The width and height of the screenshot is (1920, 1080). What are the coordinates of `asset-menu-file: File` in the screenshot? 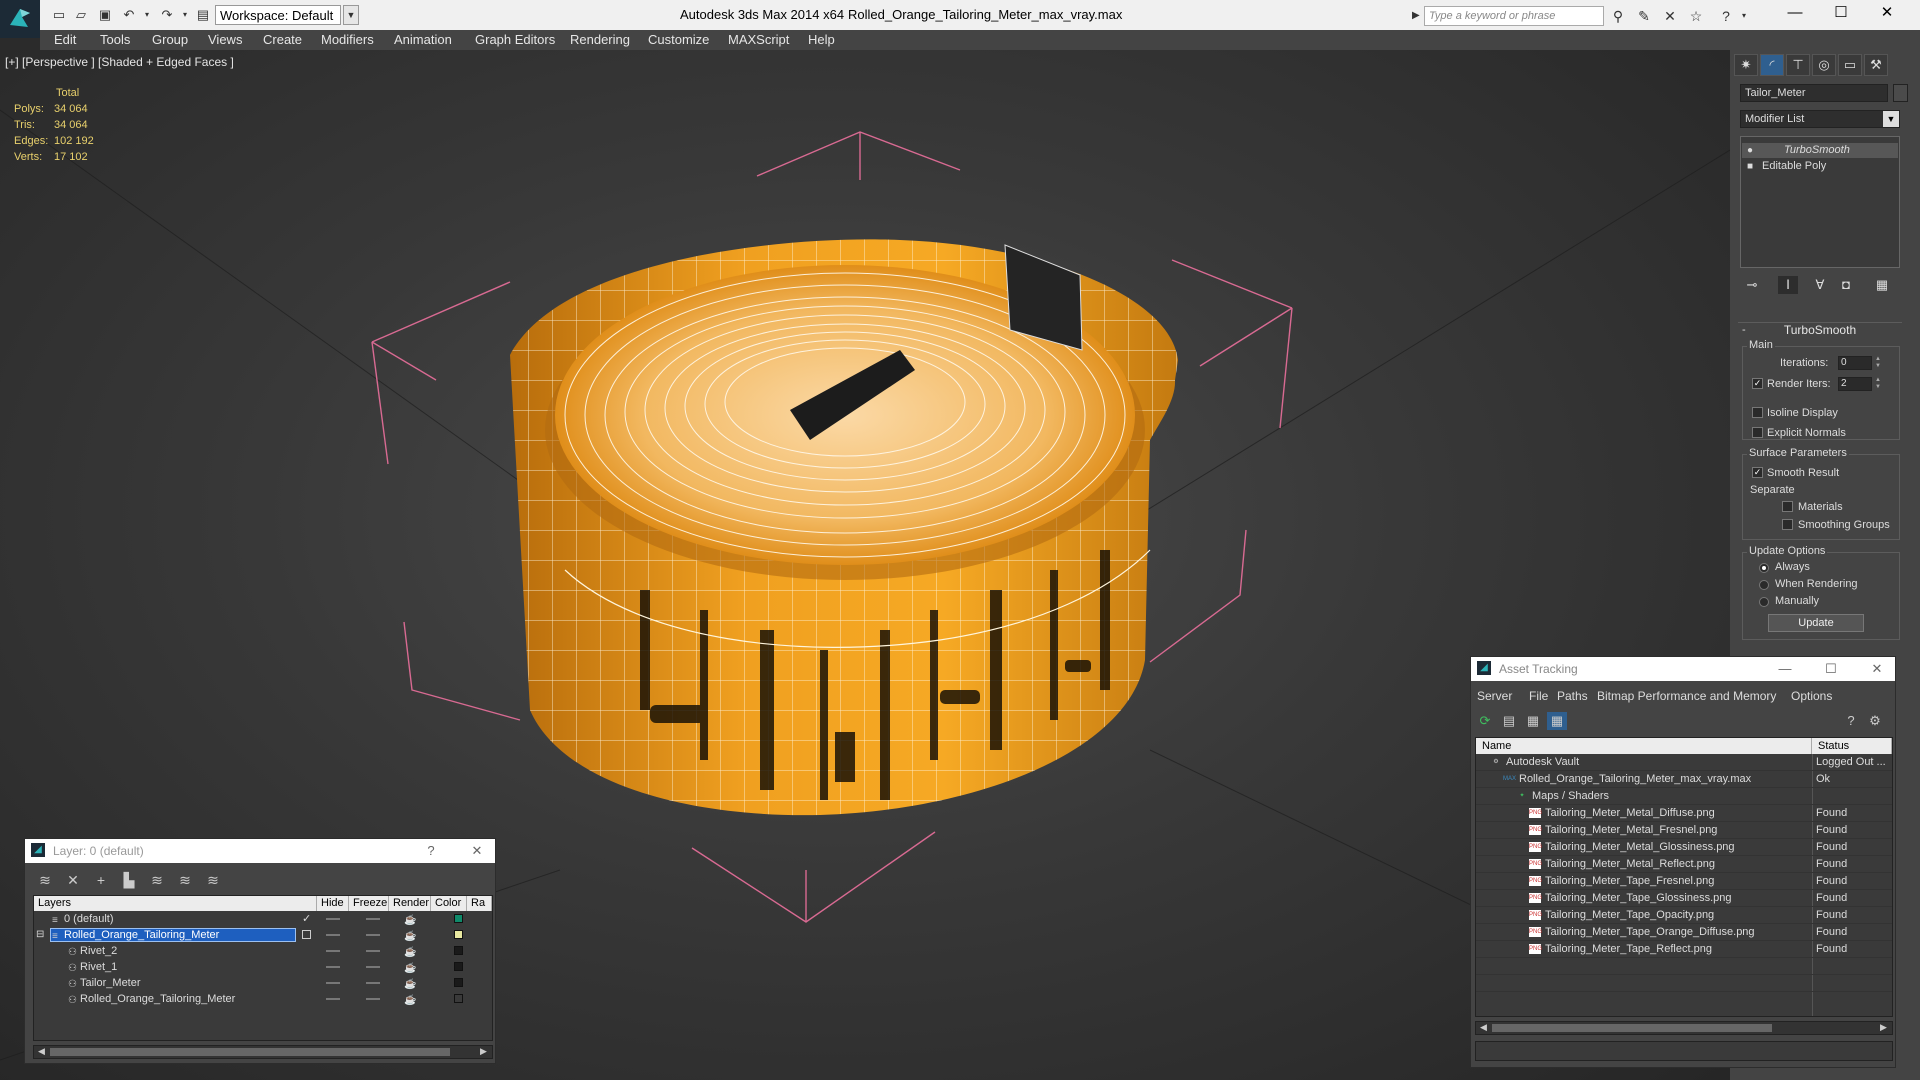 It's located at (1538, 696).